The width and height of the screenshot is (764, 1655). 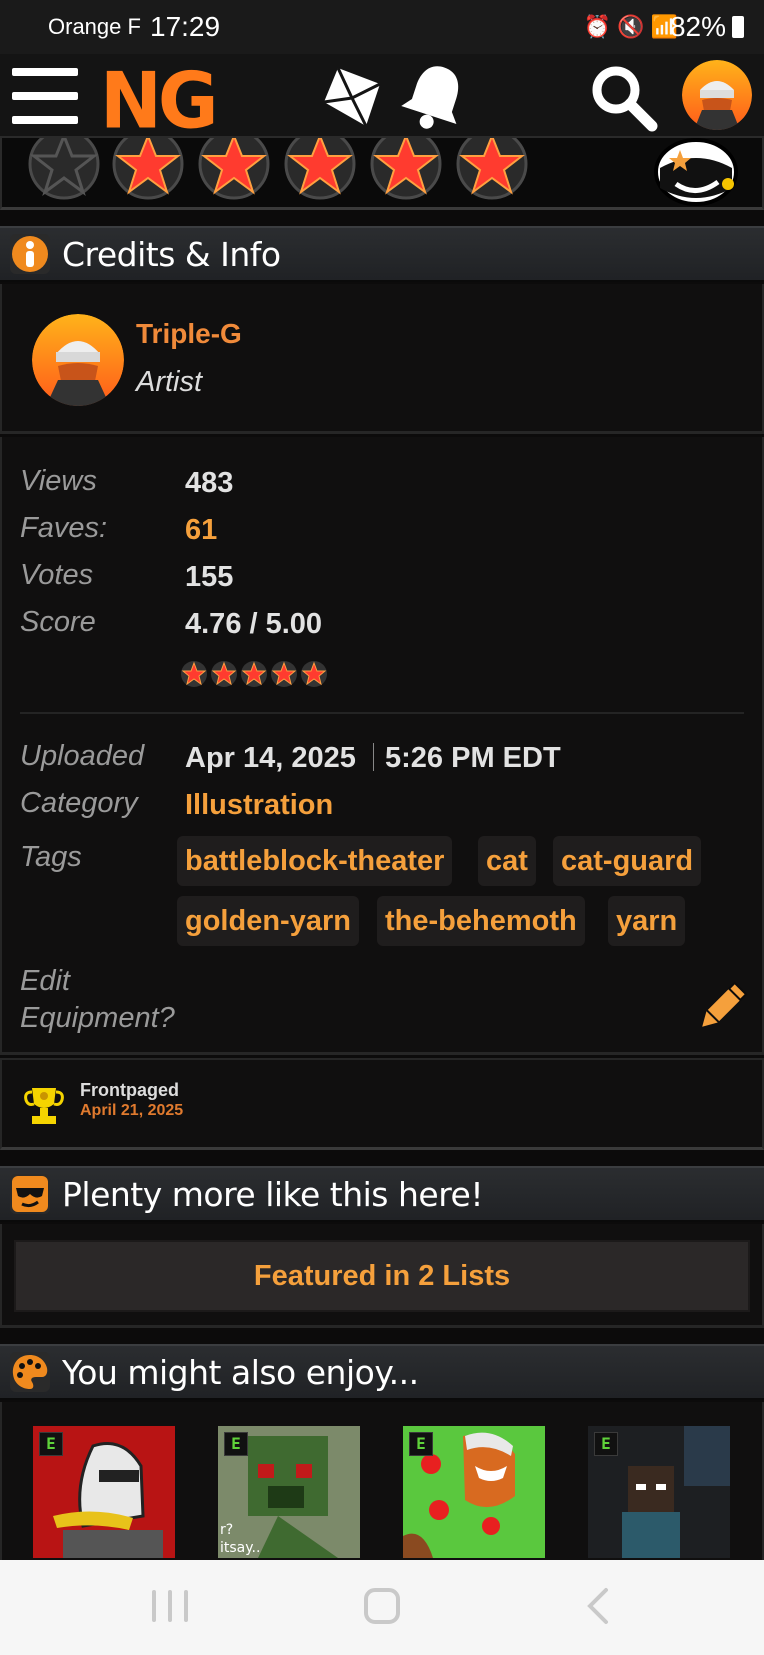 What do you see at coordinates (647, 921) in the screenshot?
I see `tag-chip: yarn` at bounding box center [647, 921].